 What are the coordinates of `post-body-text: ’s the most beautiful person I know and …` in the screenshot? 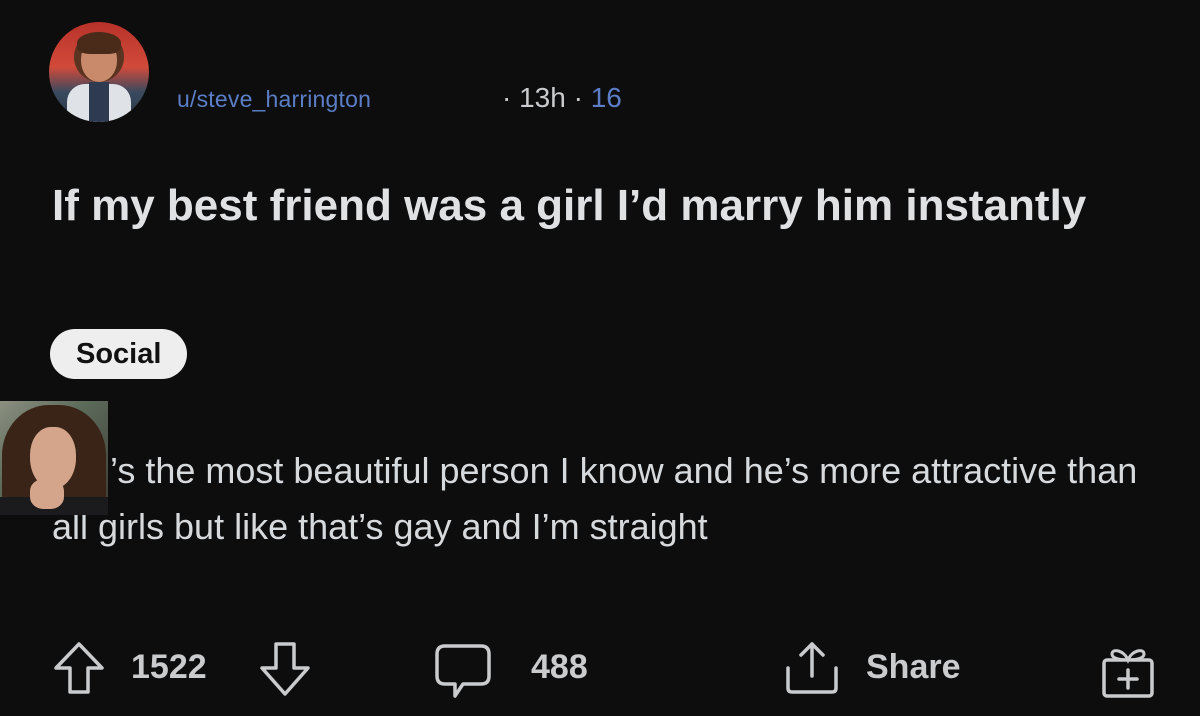 It's located at (595, 498).